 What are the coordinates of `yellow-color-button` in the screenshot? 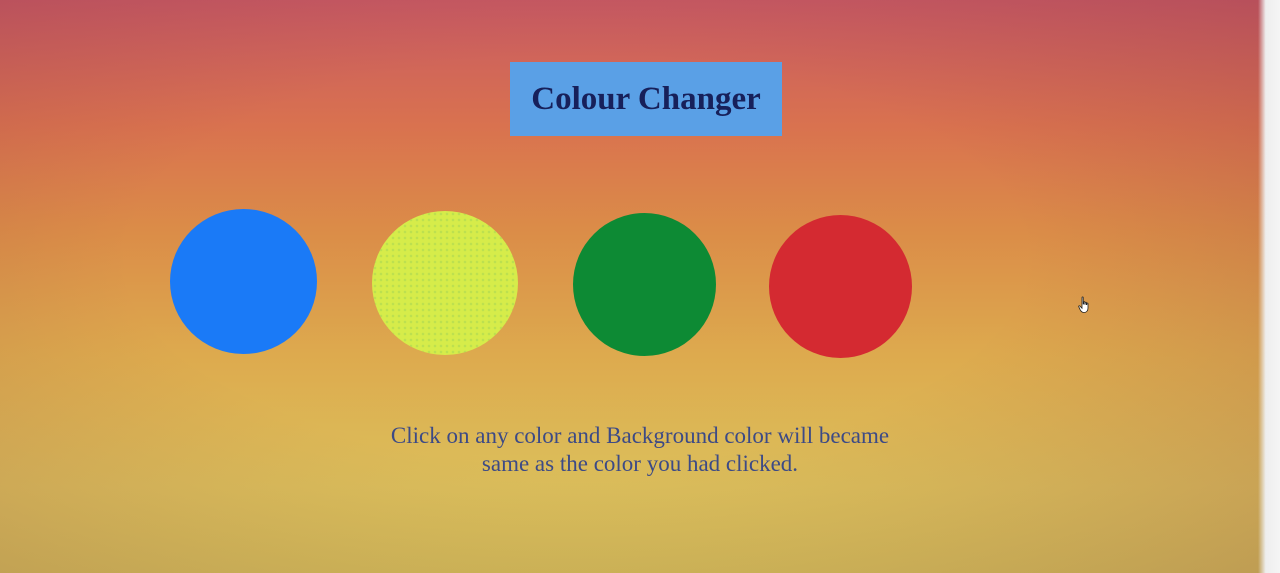 It's located at (445, 283).